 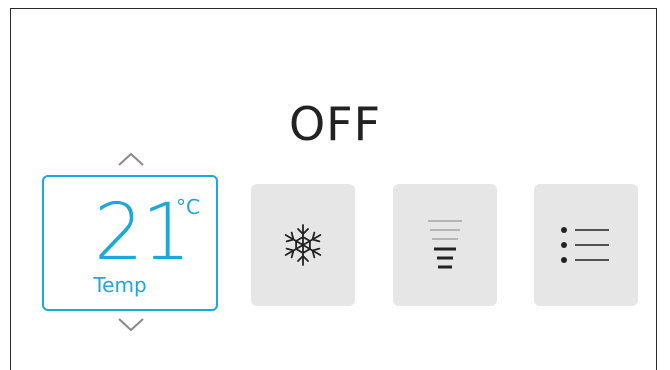 I want to click on mode-button, so click(x=303, y=245).